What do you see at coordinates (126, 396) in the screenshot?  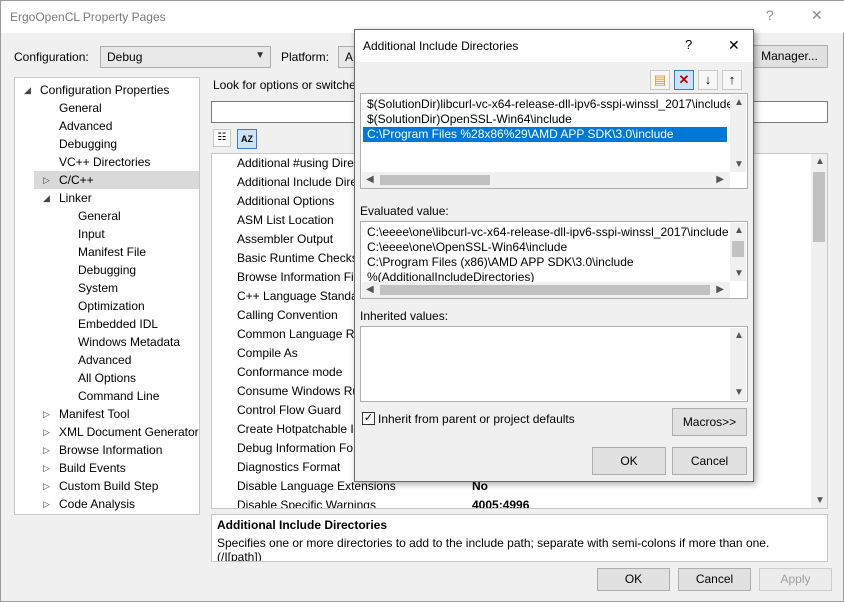 I see `tree-item: Command Line` at bounding box center [126, 396].